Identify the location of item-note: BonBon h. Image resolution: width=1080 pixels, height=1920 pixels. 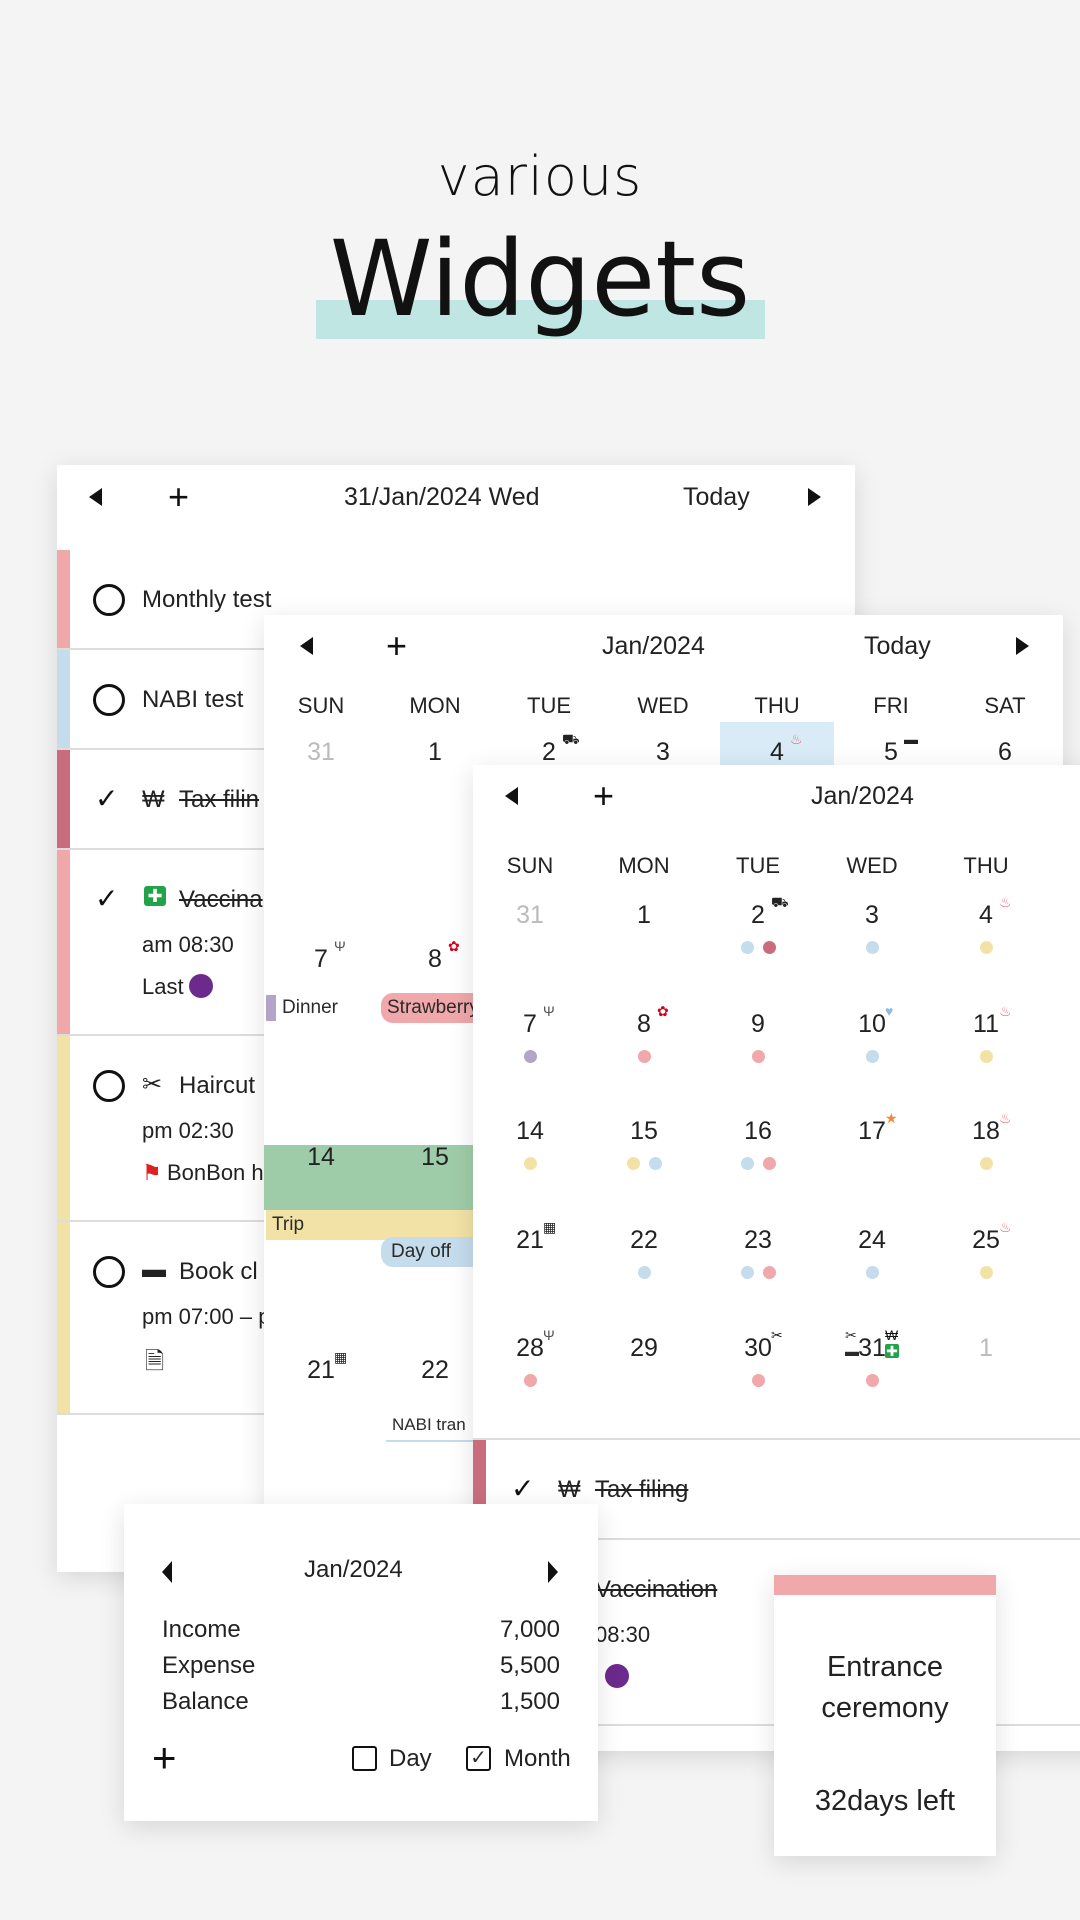
(215, 1172).